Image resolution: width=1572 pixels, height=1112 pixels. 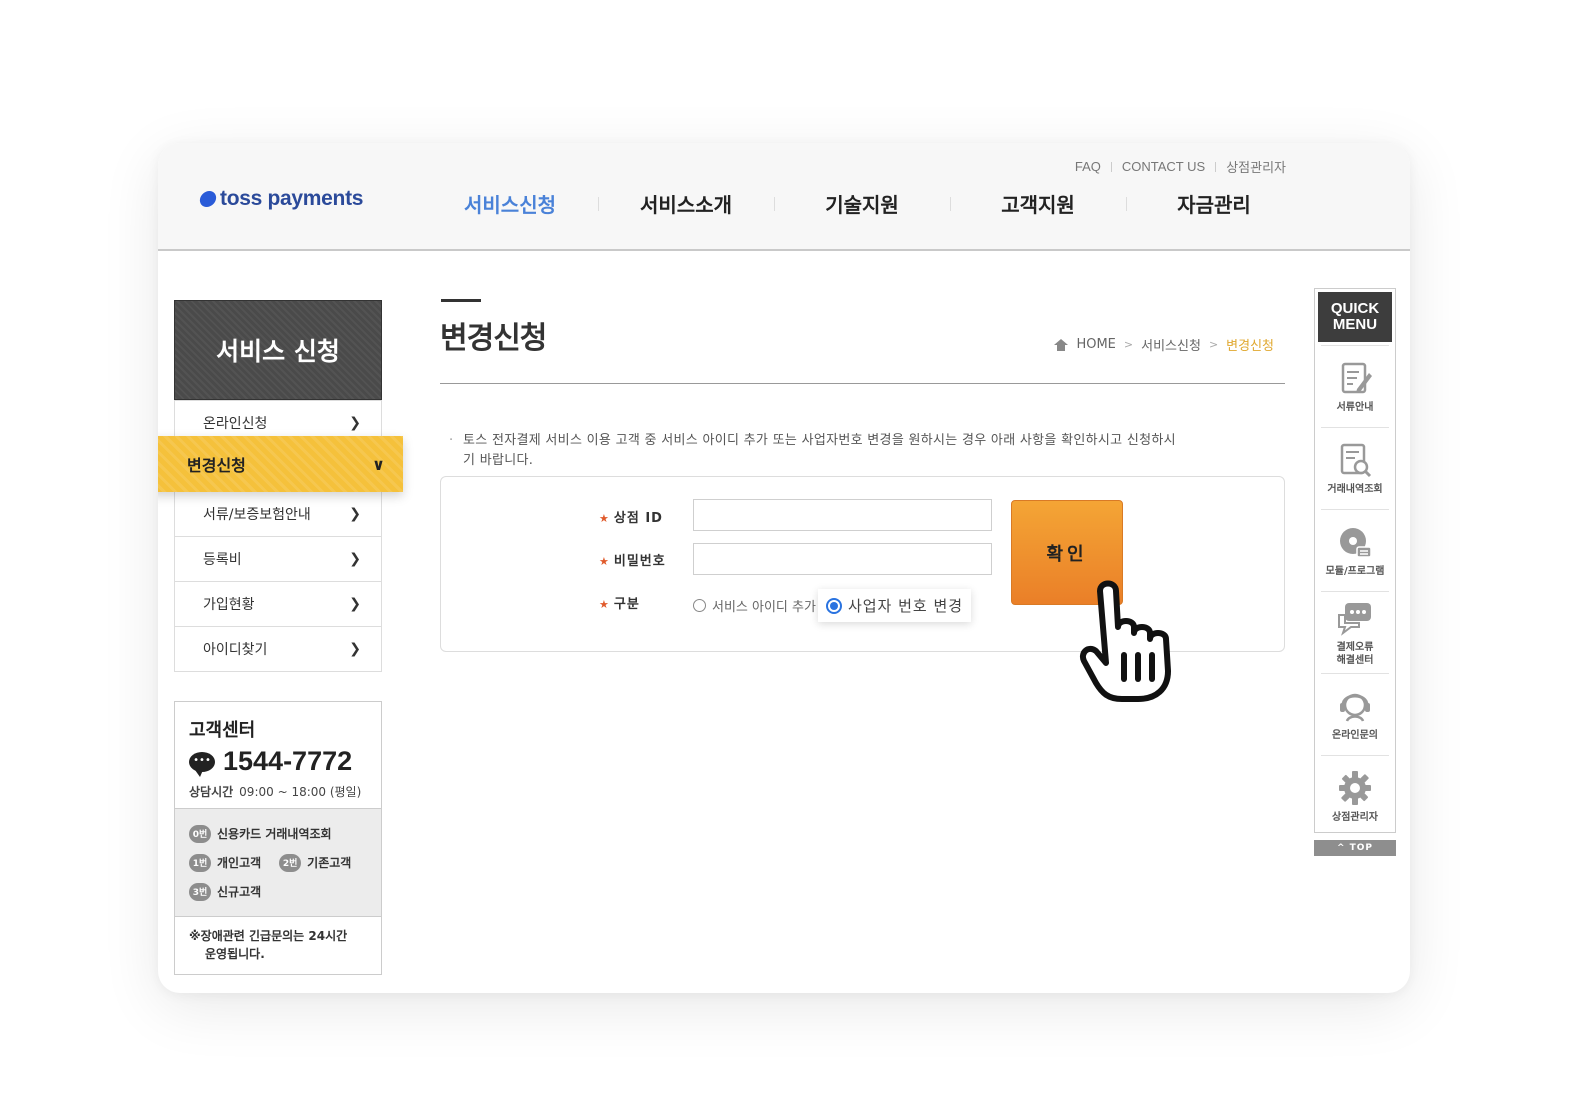 I want to click on quick-item-module-program: 모듈/프로그램, so click(x=1355, y=550).